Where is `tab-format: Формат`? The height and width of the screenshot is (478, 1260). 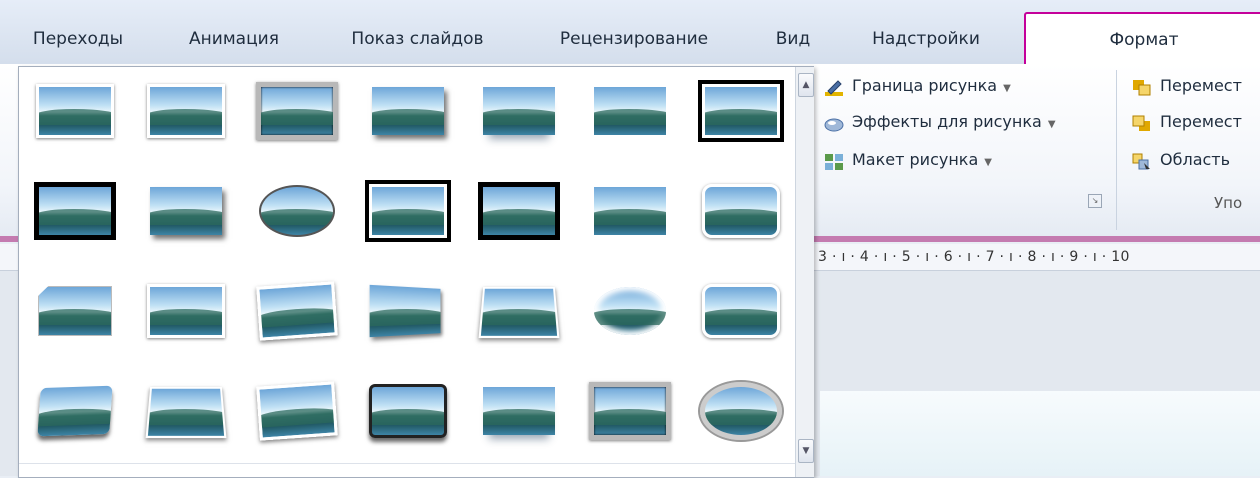 tab-format: Формат is located at coordinates (1142, 39).